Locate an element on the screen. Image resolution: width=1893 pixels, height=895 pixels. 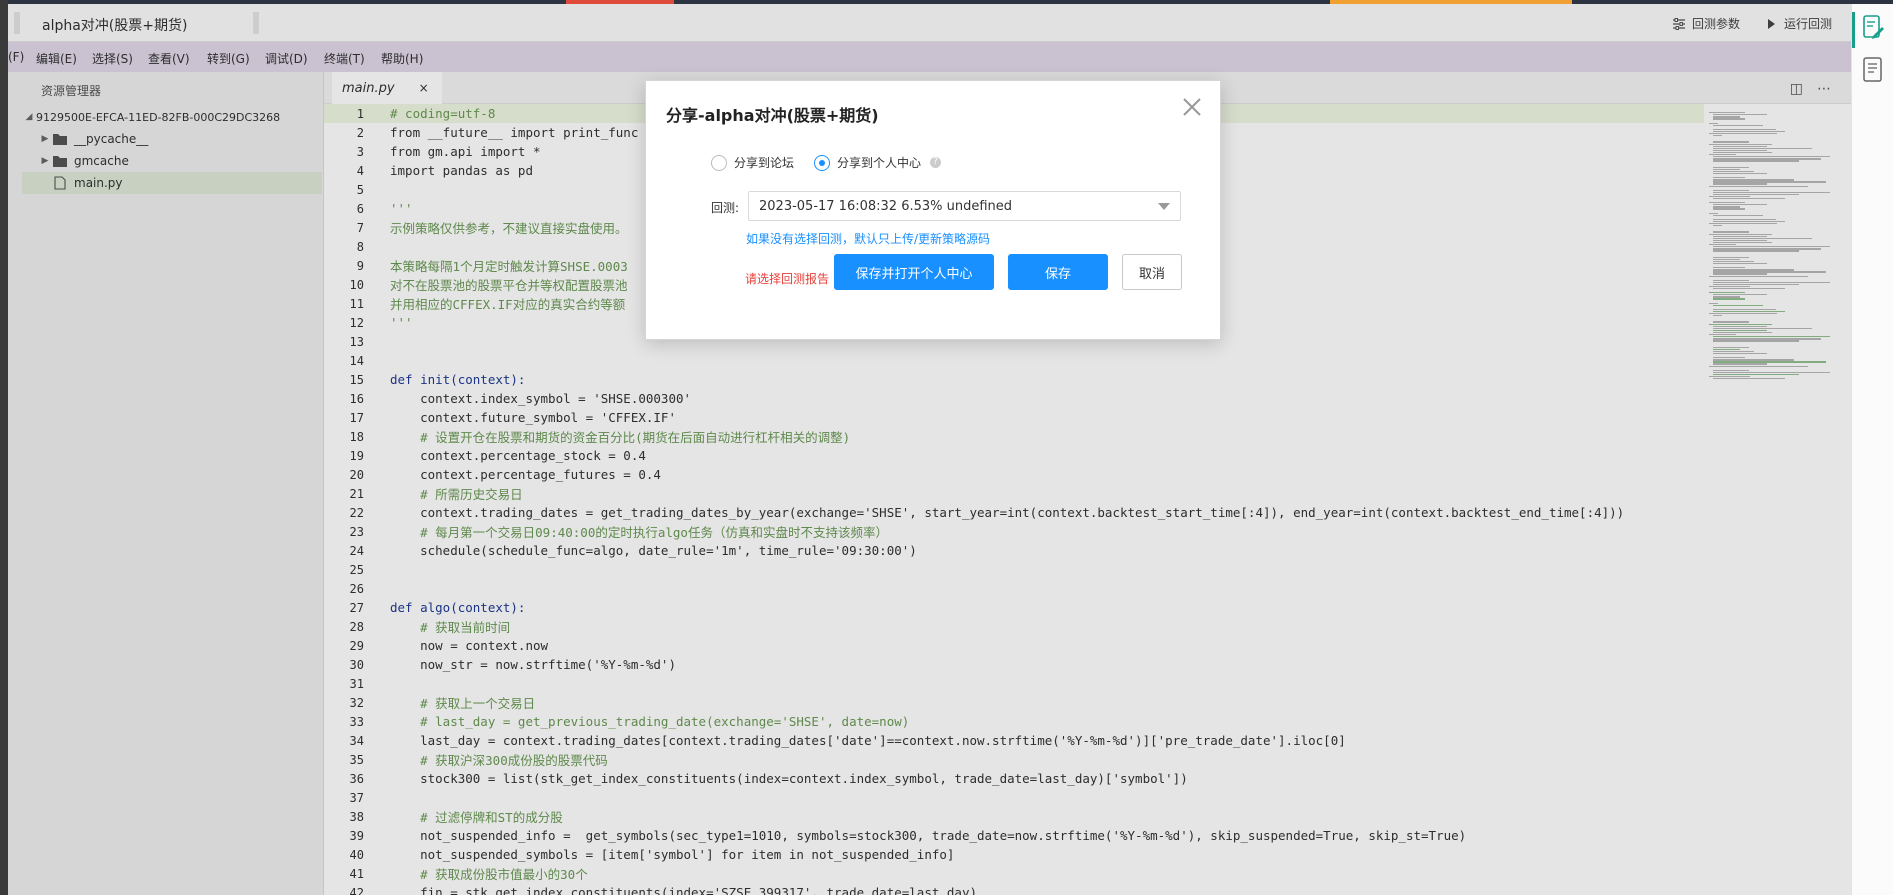
backtest-selected-value: 2023-05-17 16:08:32 6.53% undefined is located at coordinates (886, 206).